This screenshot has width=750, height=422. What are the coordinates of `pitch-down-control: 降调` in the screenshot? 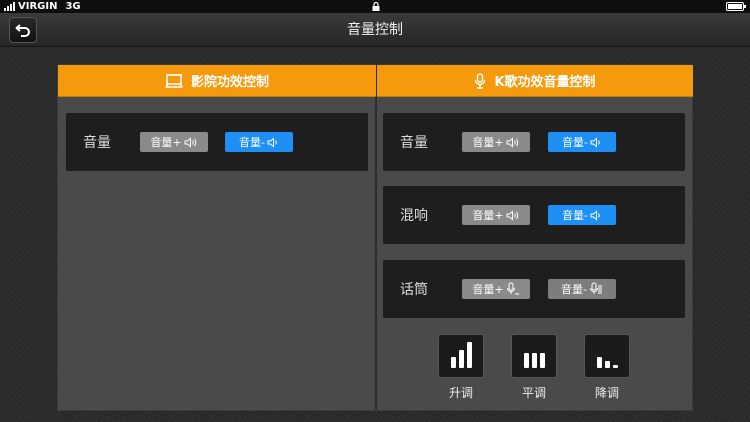 It's located at (607, 367).